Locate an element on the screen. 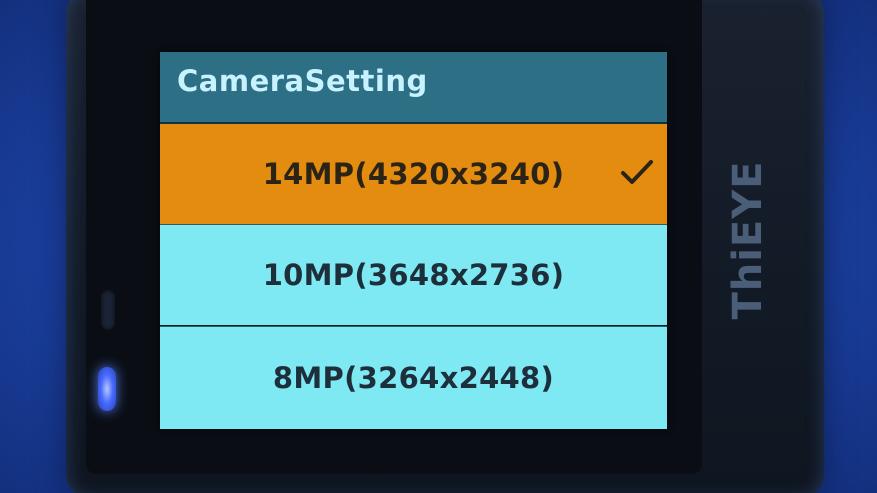 This screenshot has width=877, height=493. resolution-option-8mp: 8MP(3264x2448) is located at coordinates (413, 378).